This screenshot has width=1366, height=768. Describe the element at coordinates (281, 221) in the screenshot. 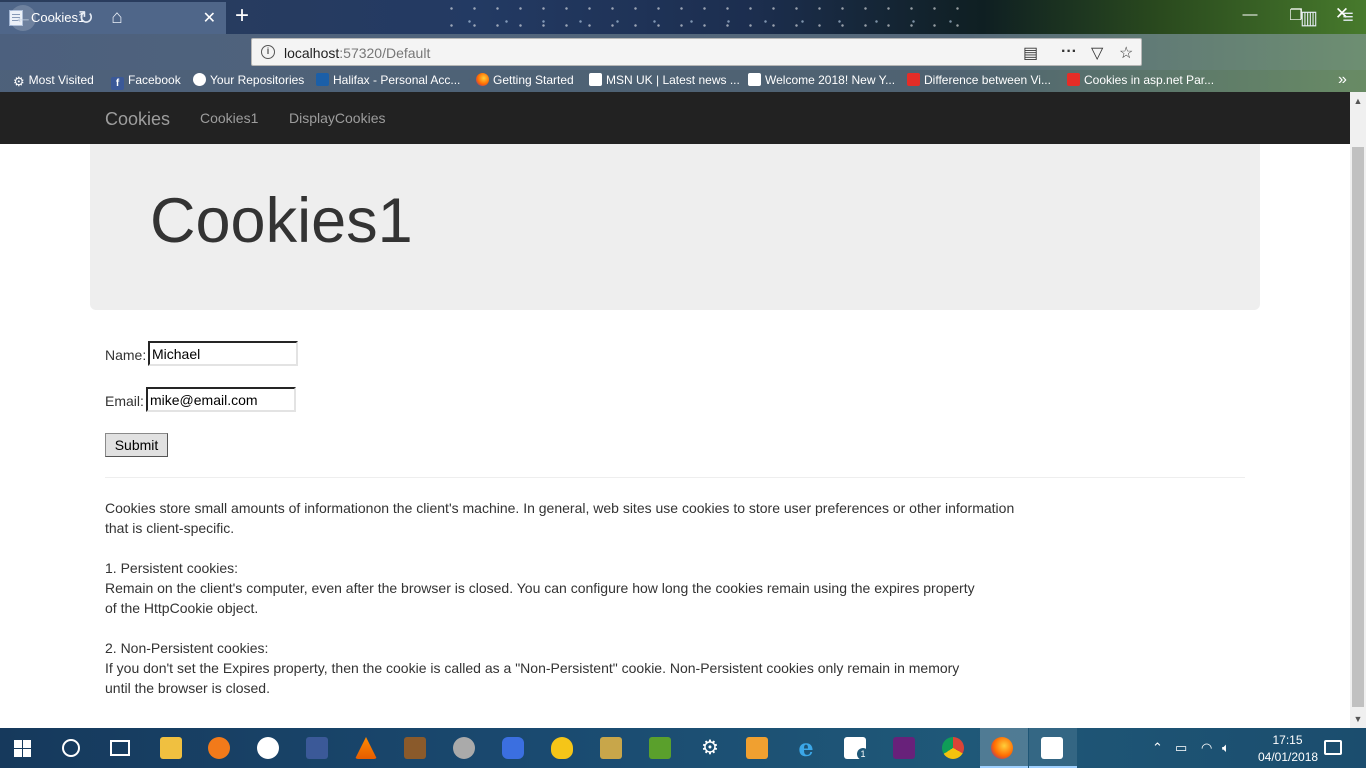

I see `page-title: Cookies1` at that location.